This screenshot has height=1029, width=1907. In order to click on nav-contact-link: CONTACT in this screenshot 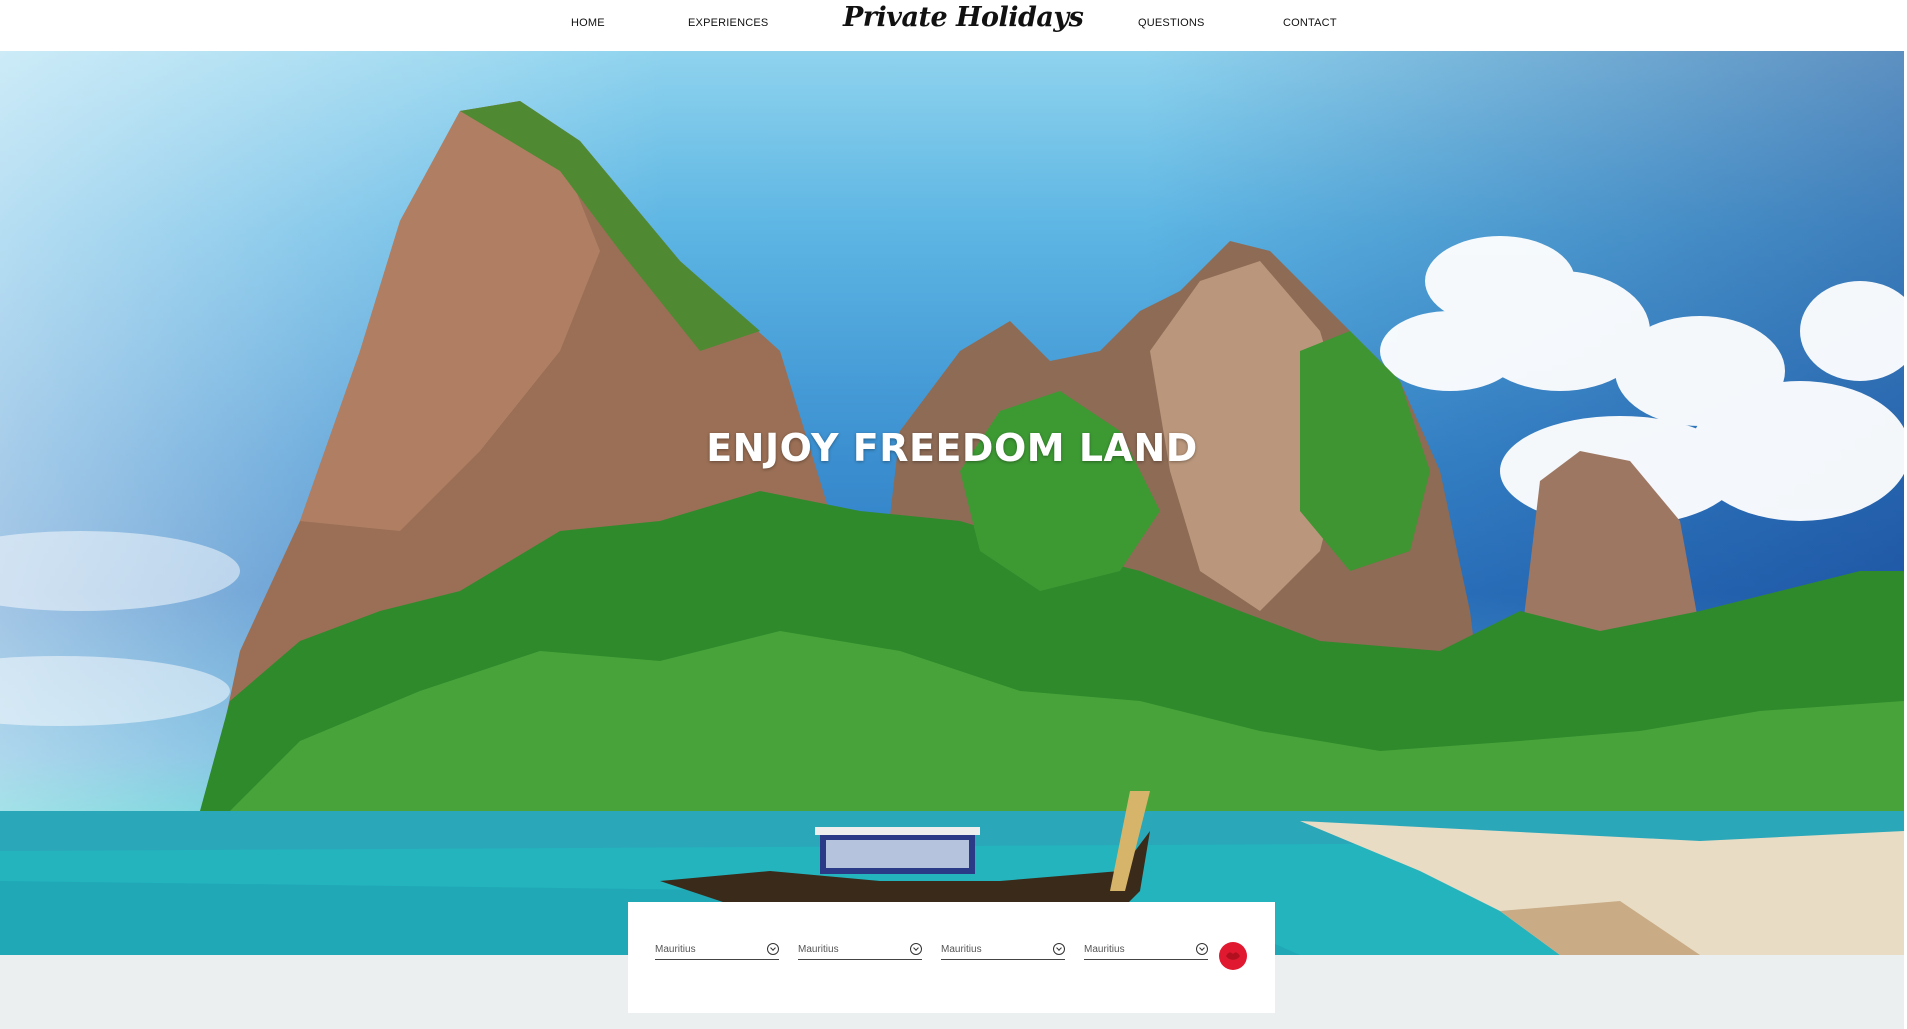, I will do `click(1310, 23)`.